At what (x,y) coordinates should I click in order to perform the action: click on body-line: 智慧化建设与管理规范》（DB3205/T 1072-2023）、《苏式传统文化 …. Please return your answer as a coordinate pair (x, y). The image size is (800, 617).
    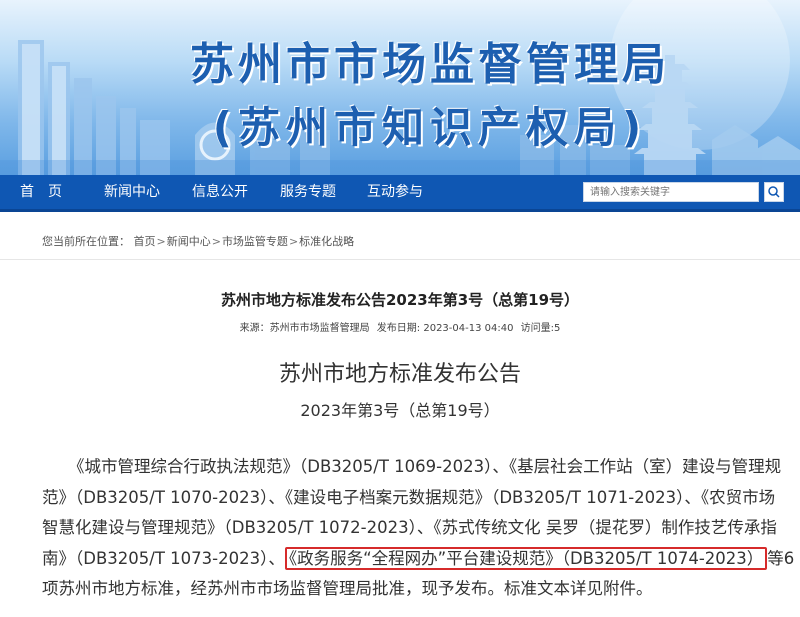
    Looking at the image, I should click on (409, 527).